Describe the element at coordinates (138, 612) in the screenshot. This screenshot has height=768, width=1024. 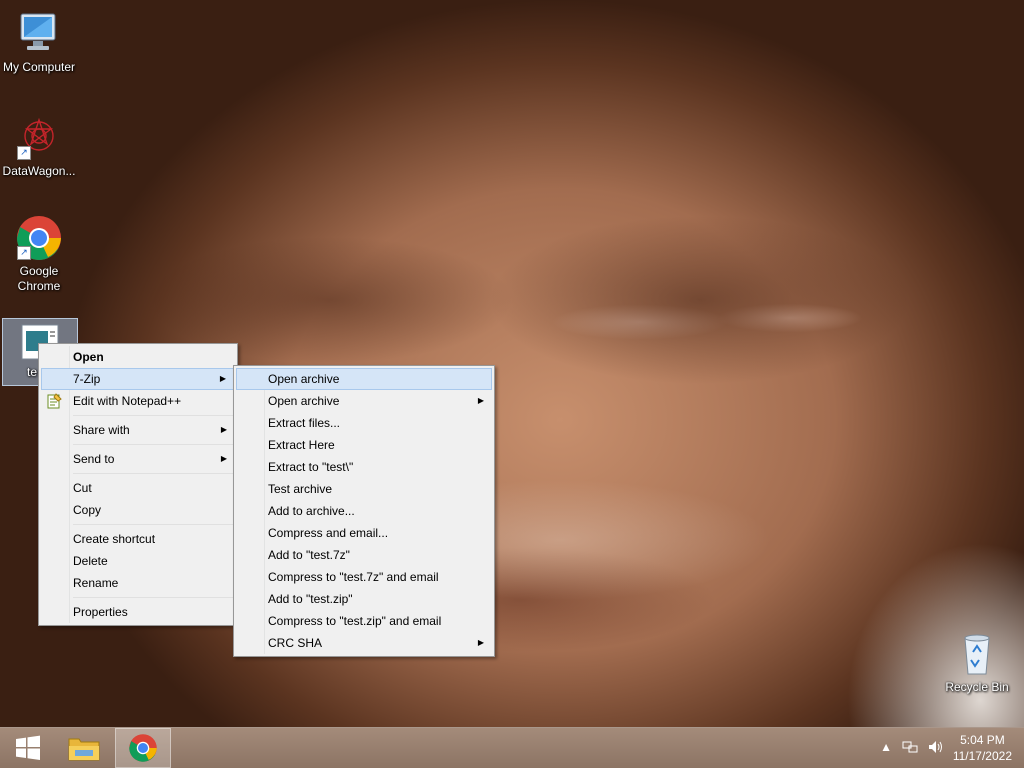
I see `menu-item-properties: Properties` at that location.